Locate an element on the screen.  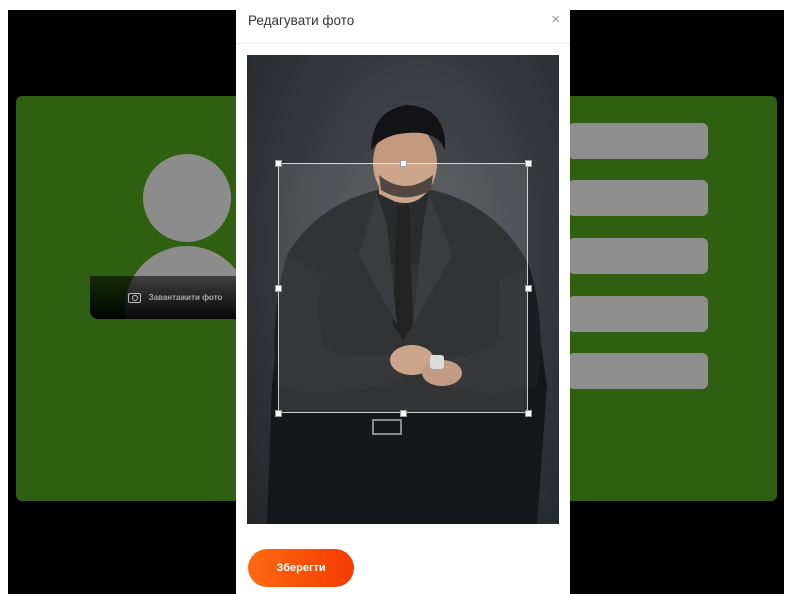
crop-handle-top-right is located at coordinates (528, 163).